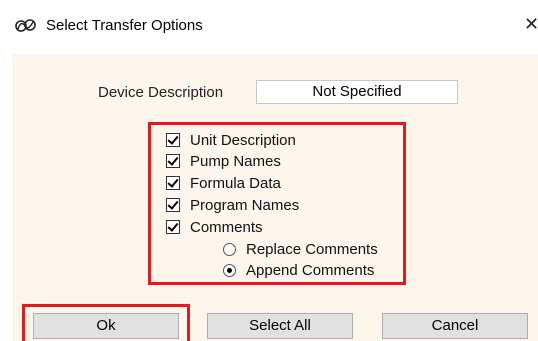 This screenshot has width=538, height=341. I want to click on option-formula-data: Formula Data, so click(223, 183).